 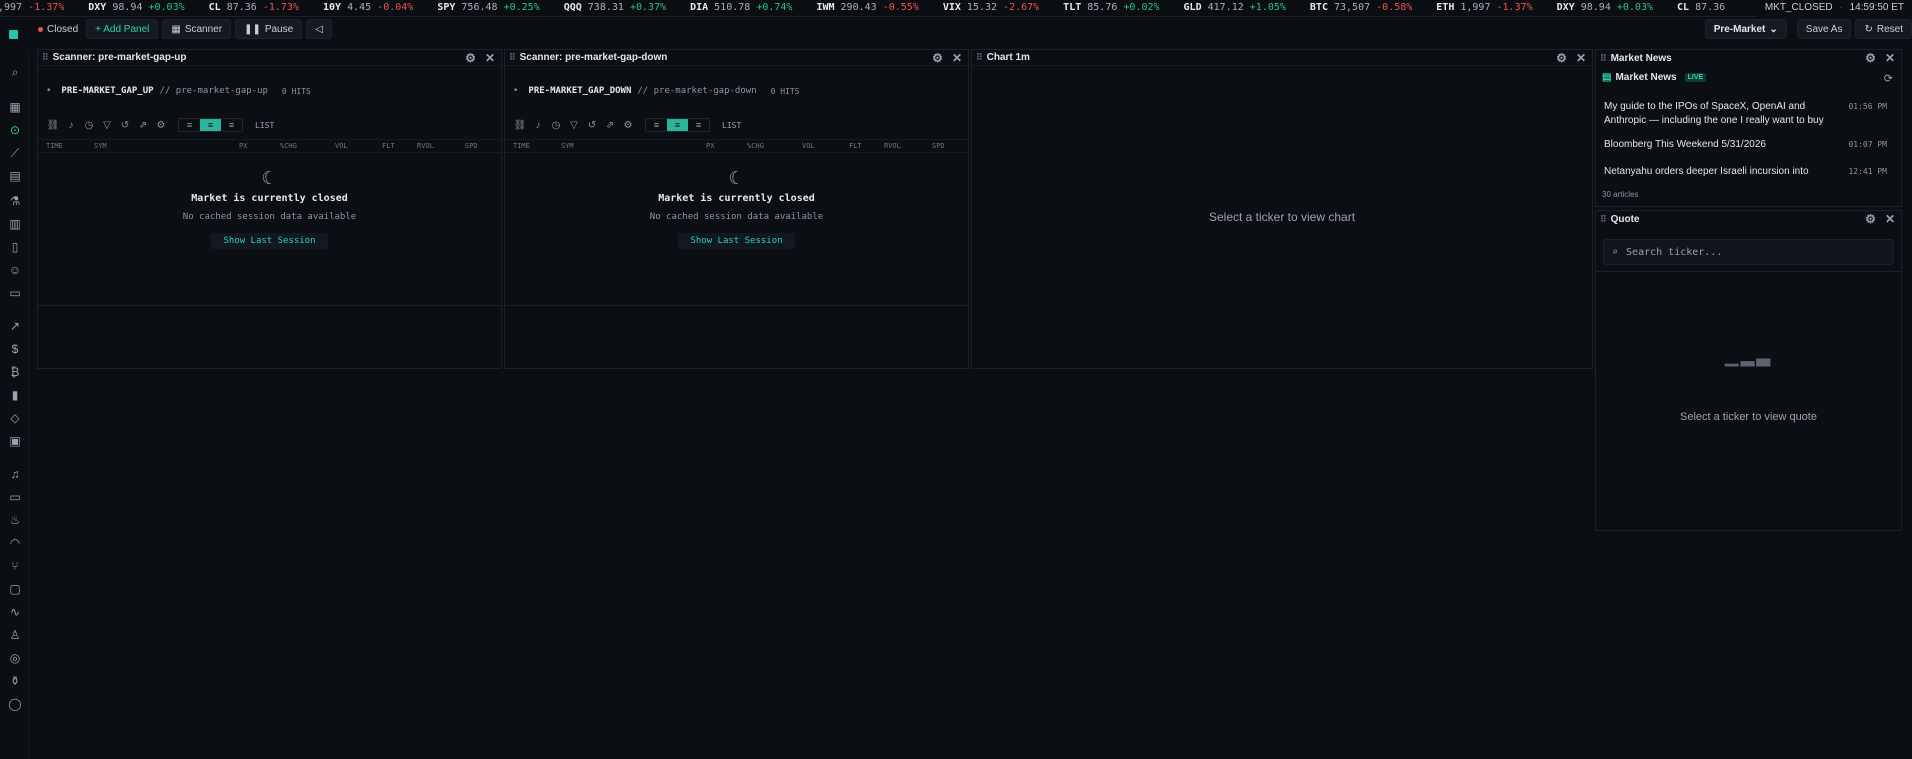 I want to click on bar-chart-icon: ▥, so click(x=15, y=224).